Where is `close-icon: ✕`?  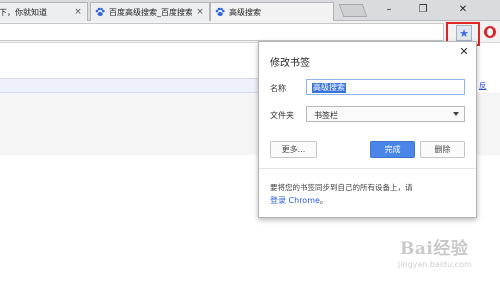 close-icon: ✕ is located at coordinates (464, 52).